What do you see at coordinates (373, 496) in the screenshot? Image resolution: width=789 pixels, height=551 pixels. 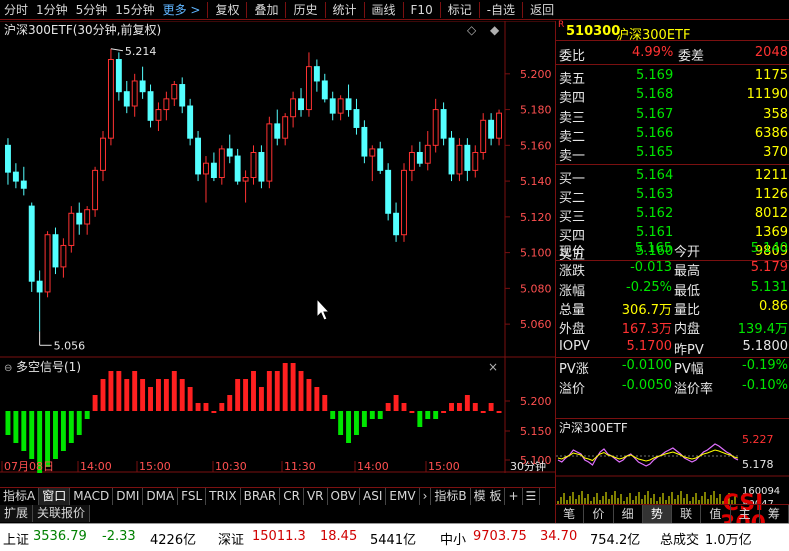 I see `tab-asi: ASI` at bounding box center [373, 496].